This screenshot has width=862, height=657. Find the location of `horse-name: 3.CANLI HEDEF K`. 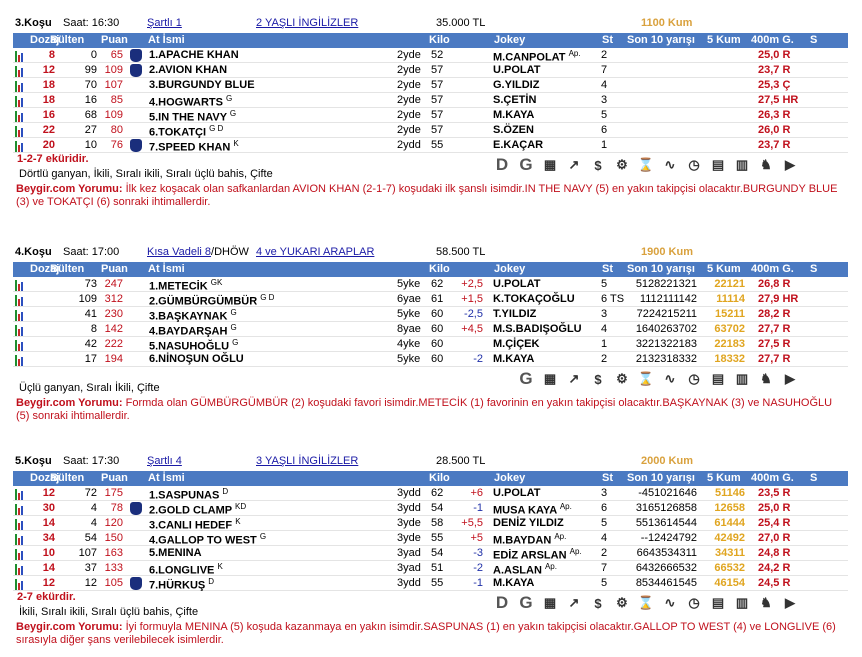

horse-name: 3.CANLI HEDEF K is located at coordinates (195, 524).